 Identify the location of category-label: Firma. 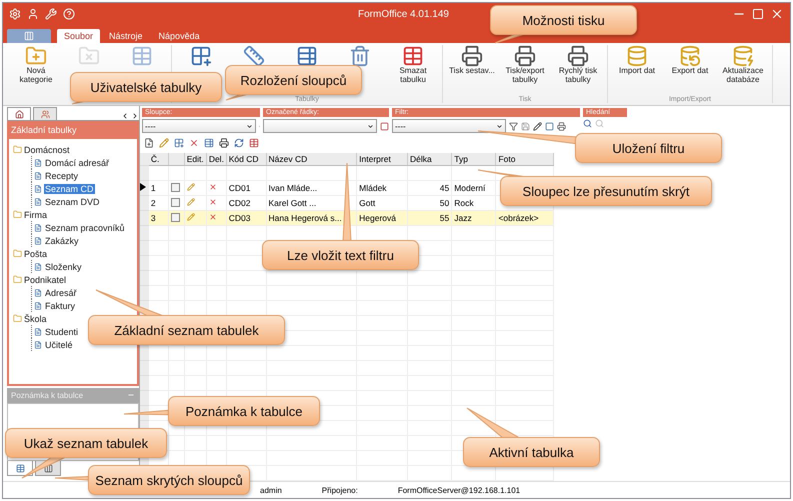
(35, 215).